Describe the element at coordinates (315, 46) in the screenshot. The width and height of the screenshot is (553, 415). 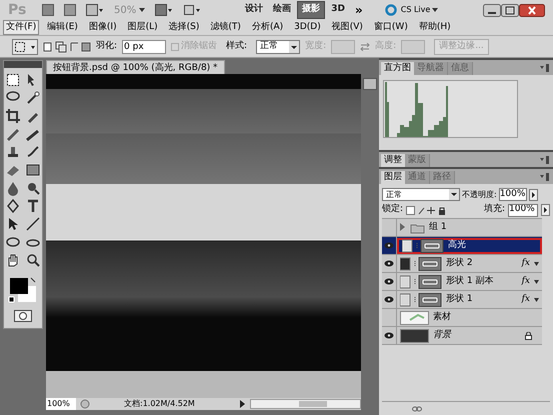
I see `width-label: 宽度:` at that location.